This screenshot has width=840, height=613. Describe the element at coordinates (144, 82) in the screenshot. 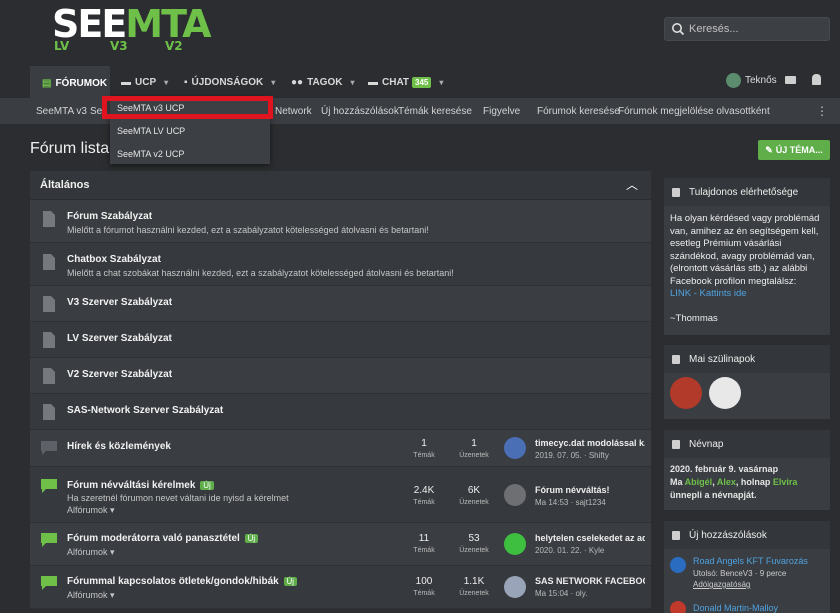

I see `tab-ucp: ▬ UCP ▾` at that location.